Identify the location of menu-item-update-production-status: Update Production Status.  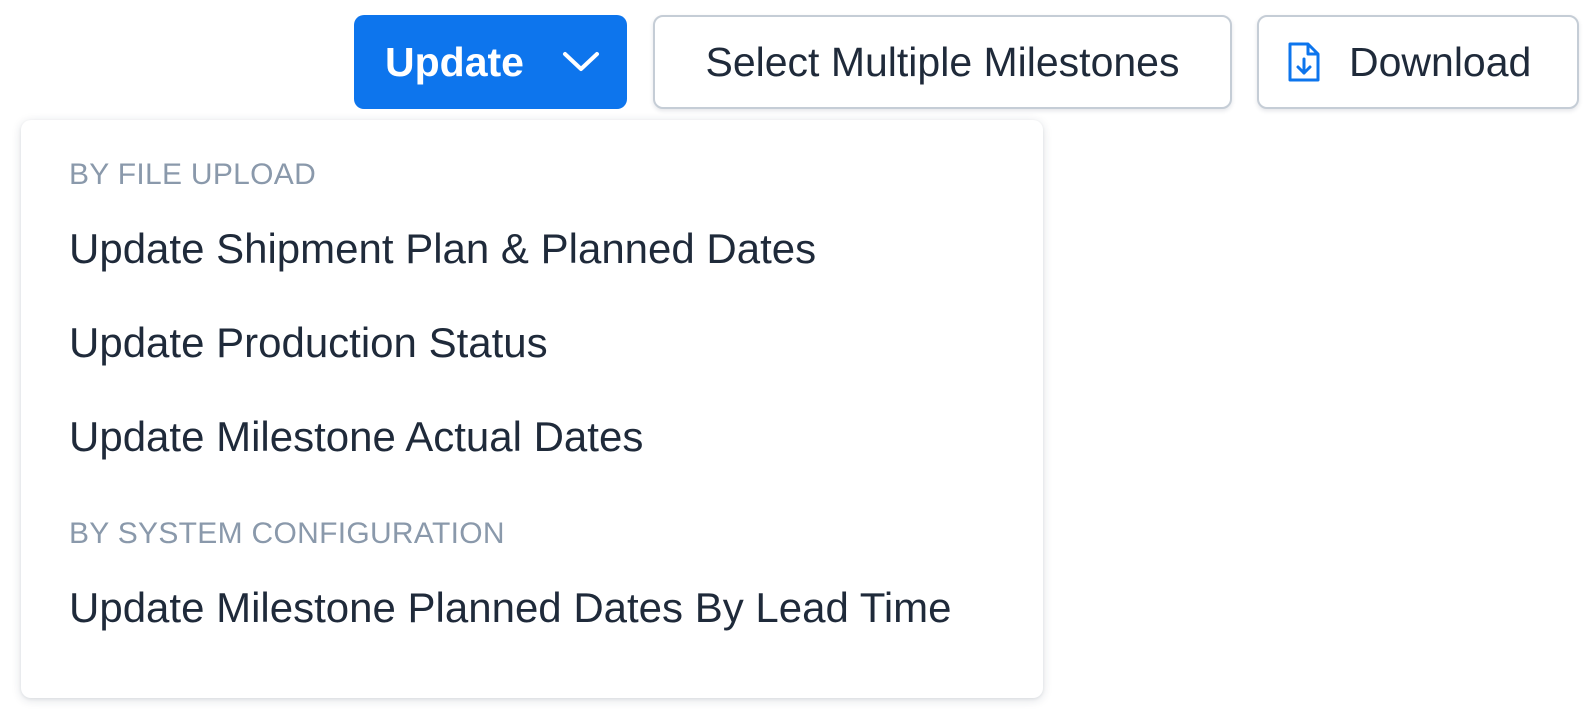
(308, 343).